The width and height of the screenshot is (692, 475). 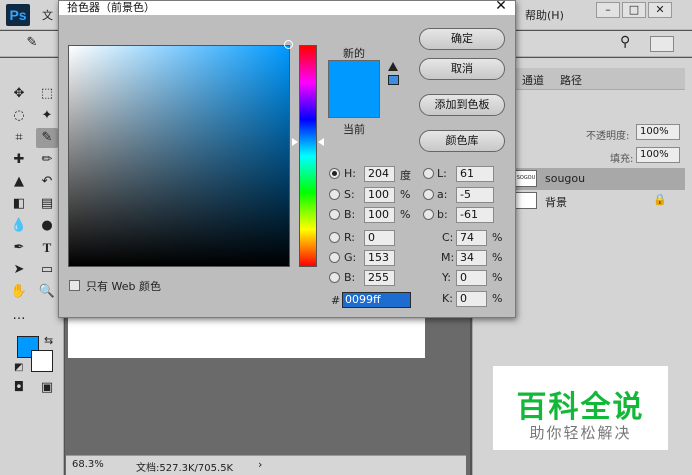 I want to click on black-label: K:, so click(x=447, y=298).